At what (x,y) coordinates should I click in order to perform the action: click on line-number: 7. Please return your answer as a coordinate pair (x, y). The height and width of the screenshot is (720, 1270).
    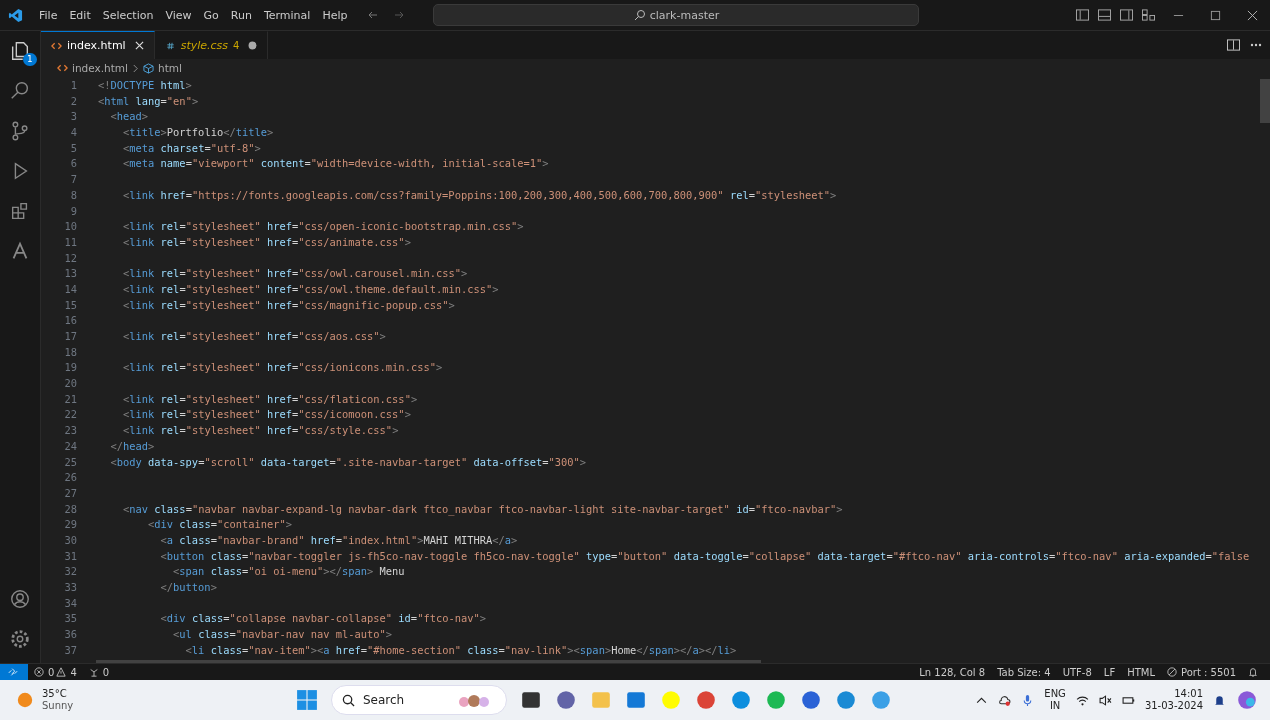
    Looking at the image, I should click on (73, 180).